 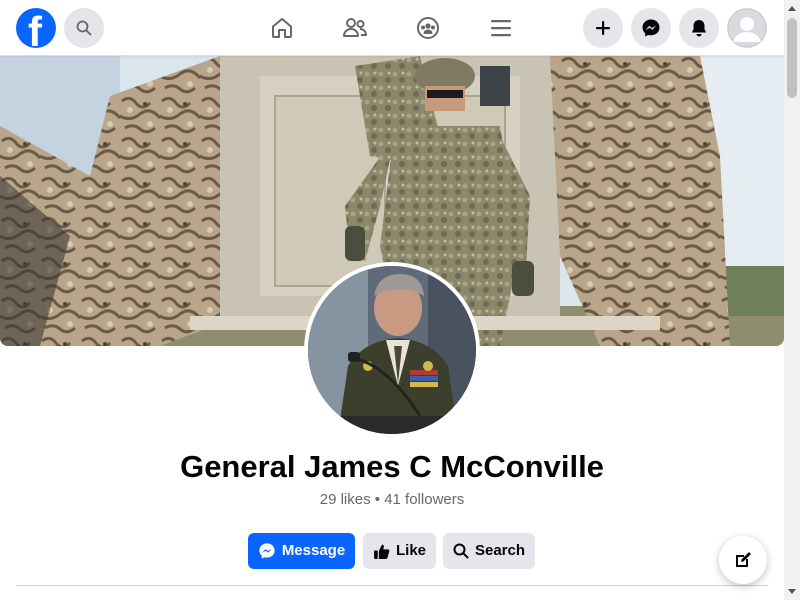 I want to click on like-button-label: Like, so click(x=410, y=550).